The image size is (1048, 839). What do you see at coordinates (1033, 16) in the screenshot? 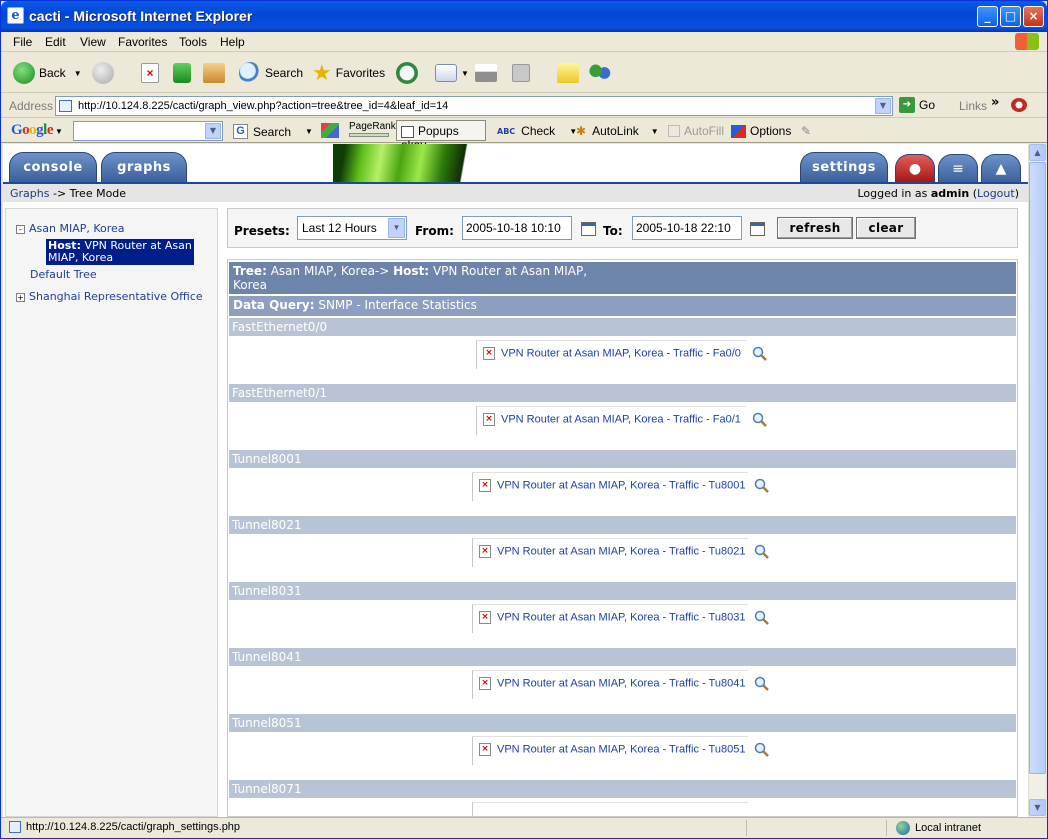
I see `close-button: ×` at bounding box center [1033, 16].